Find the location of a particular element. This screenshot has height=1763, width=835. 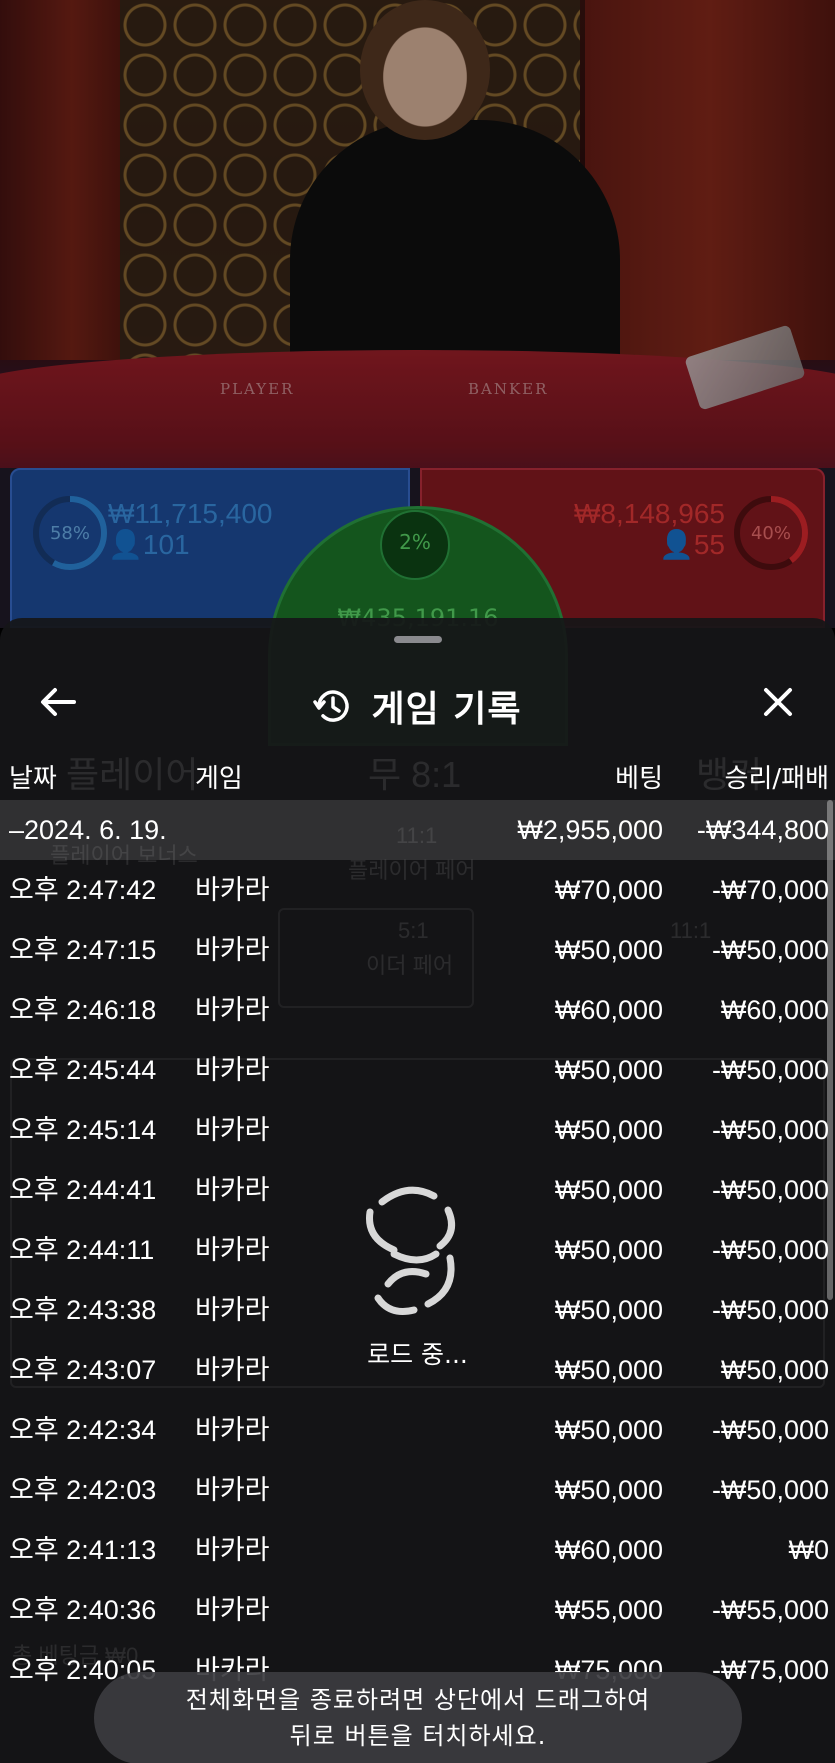

fullscreen-toast: 전체화면을 종료하려면 상단에서 드래그하여 뒤로 버튼을 터치하세요. is located at coordinates (418, 1717).